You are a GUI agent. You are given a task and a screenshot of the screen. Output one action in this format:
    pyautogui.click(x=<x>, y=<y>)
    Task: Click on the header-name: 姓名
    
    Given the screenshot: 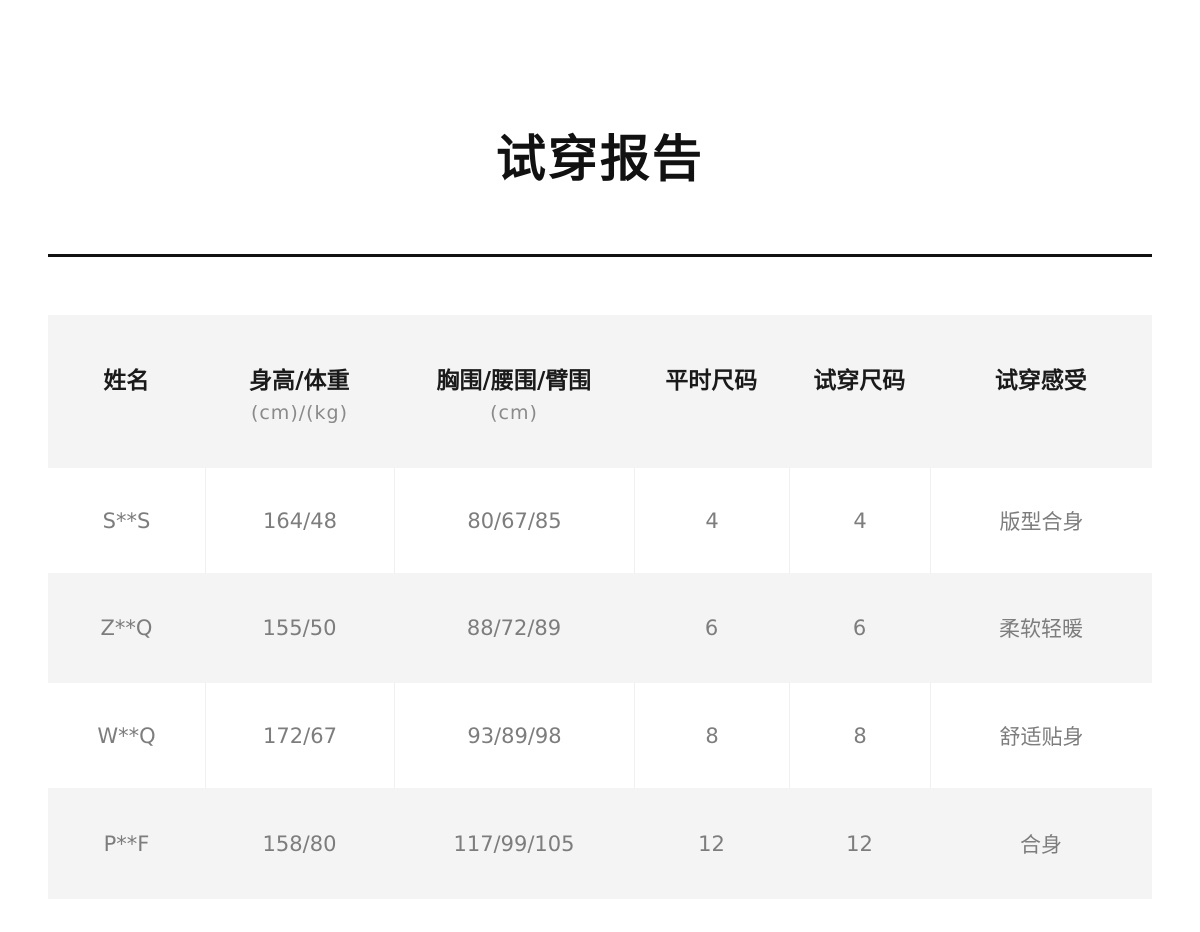 What is the action you would take?
    pyautogui.click(x=126, y=391)
    